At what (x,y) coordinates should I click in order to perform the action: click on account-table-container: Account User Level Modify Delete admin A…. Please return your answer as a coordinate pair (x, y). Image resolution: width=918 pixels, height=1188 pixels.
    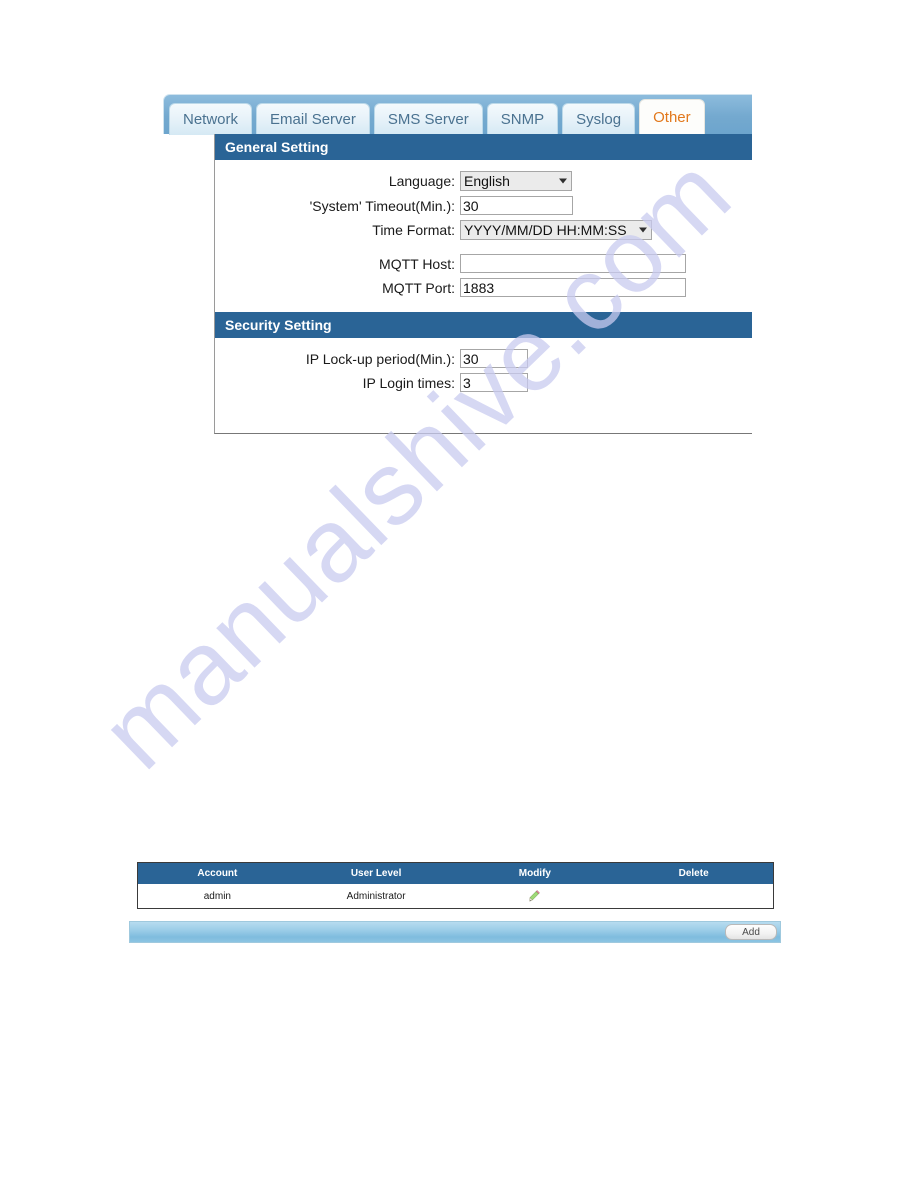
    Looking at the image, I should click on (455, 885).